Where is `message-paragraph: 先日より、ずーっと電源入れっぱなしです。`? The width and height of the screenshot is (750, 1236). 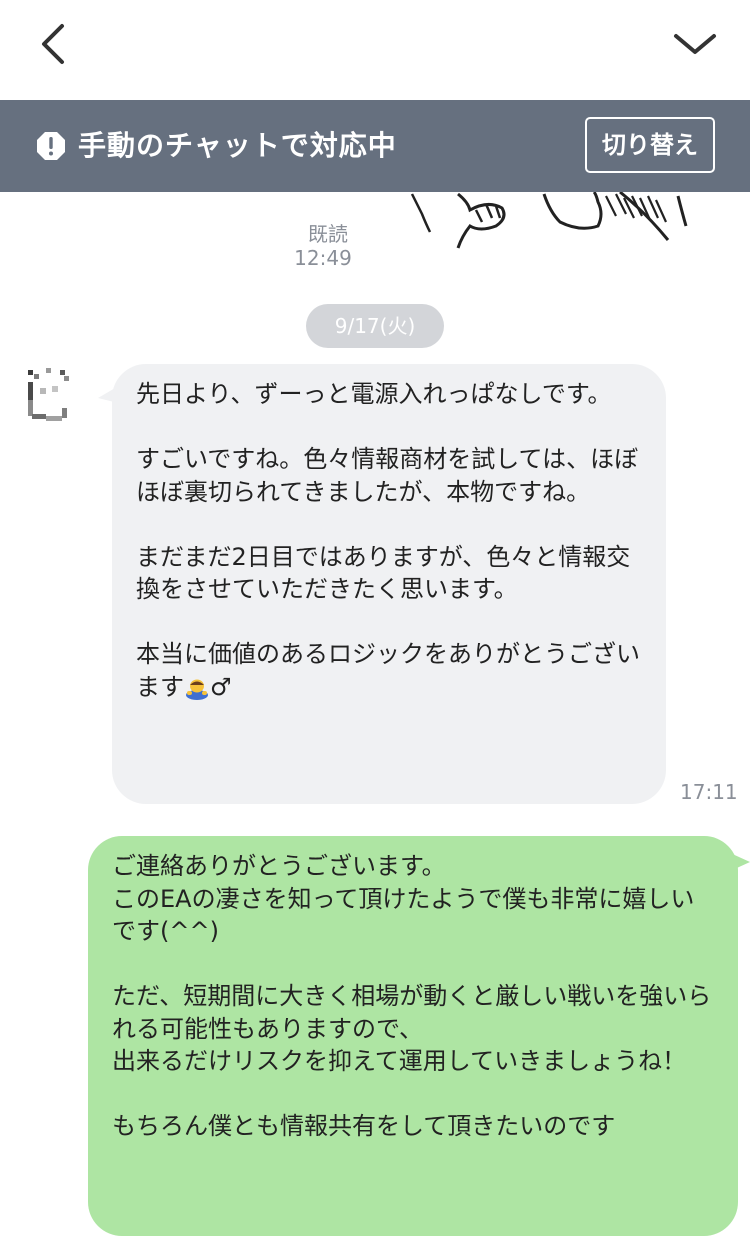
message-paragraph: 先日より、ずーっと電源入れっぱなしです。 is located at coordinates (374, 394).